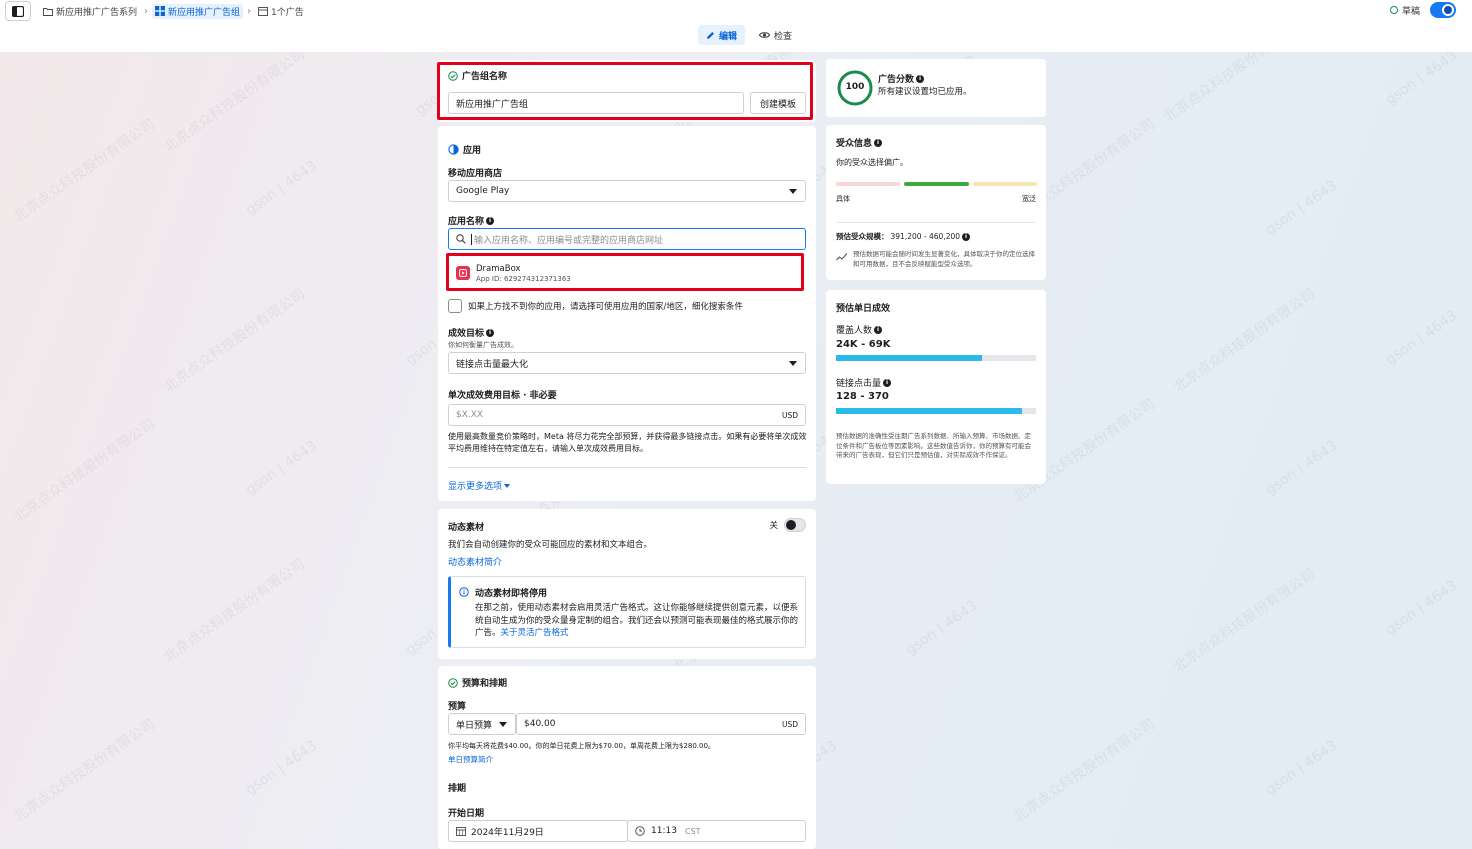  What do you see at coordinates (1443, 10) in the screenshot?
I see `publish-toggle` at bounding box center [1443, 10].